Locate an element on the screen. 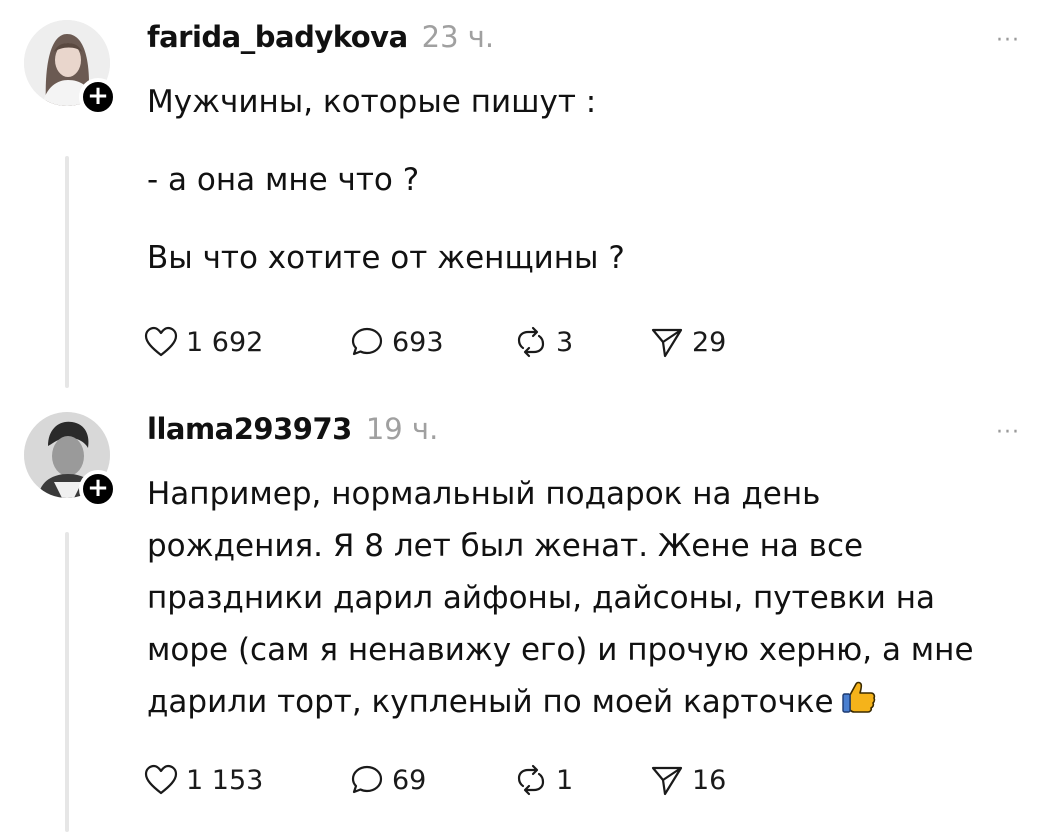 This screenshot has height=838, width=1056. timestamp: 23 ч. is located at coordinates (458, 37).